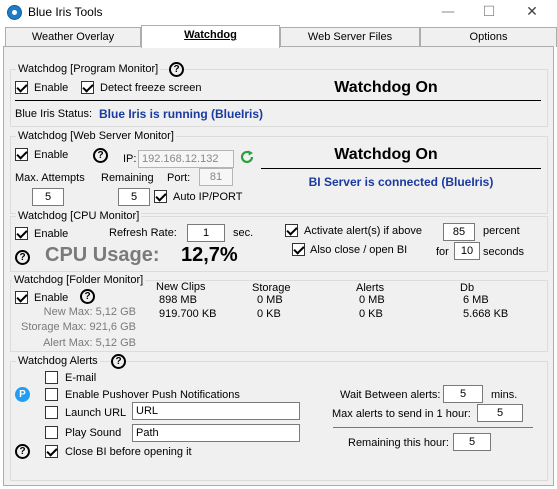 This screenshot has width=557, height=489. I want to click on for-label: for, so click(442, 252).